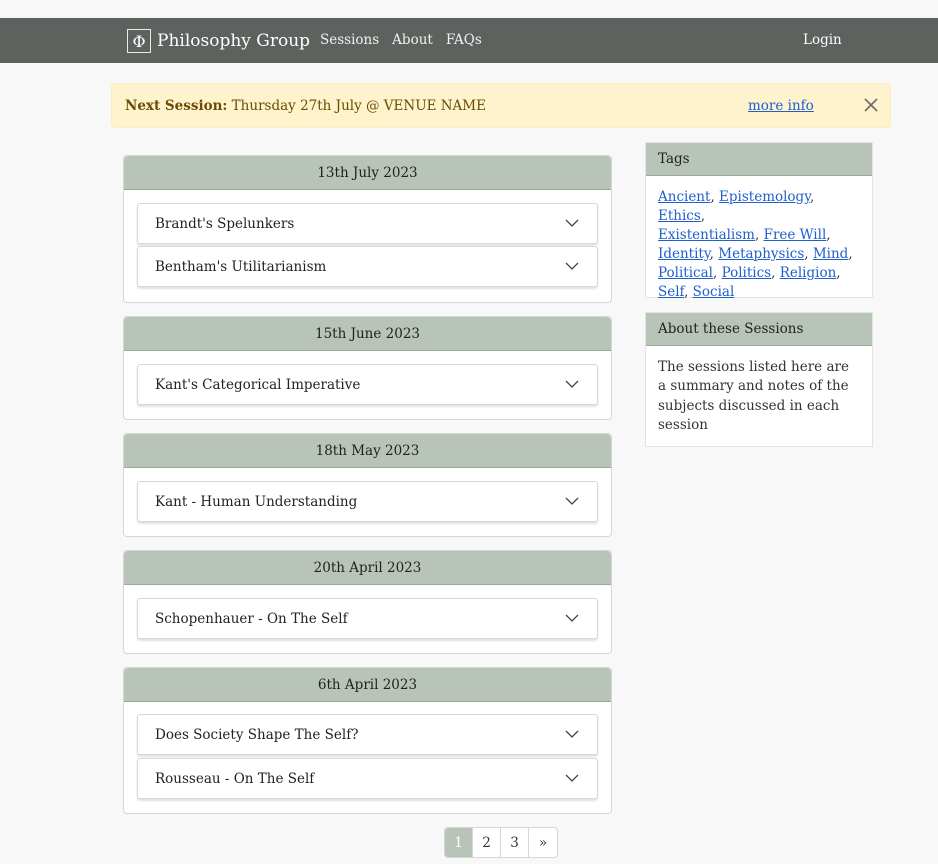 This screenshot has width=938, height=864. I want to click on alert-text: Thursday 27th July @ VENUE NAME, so click(356, 106).